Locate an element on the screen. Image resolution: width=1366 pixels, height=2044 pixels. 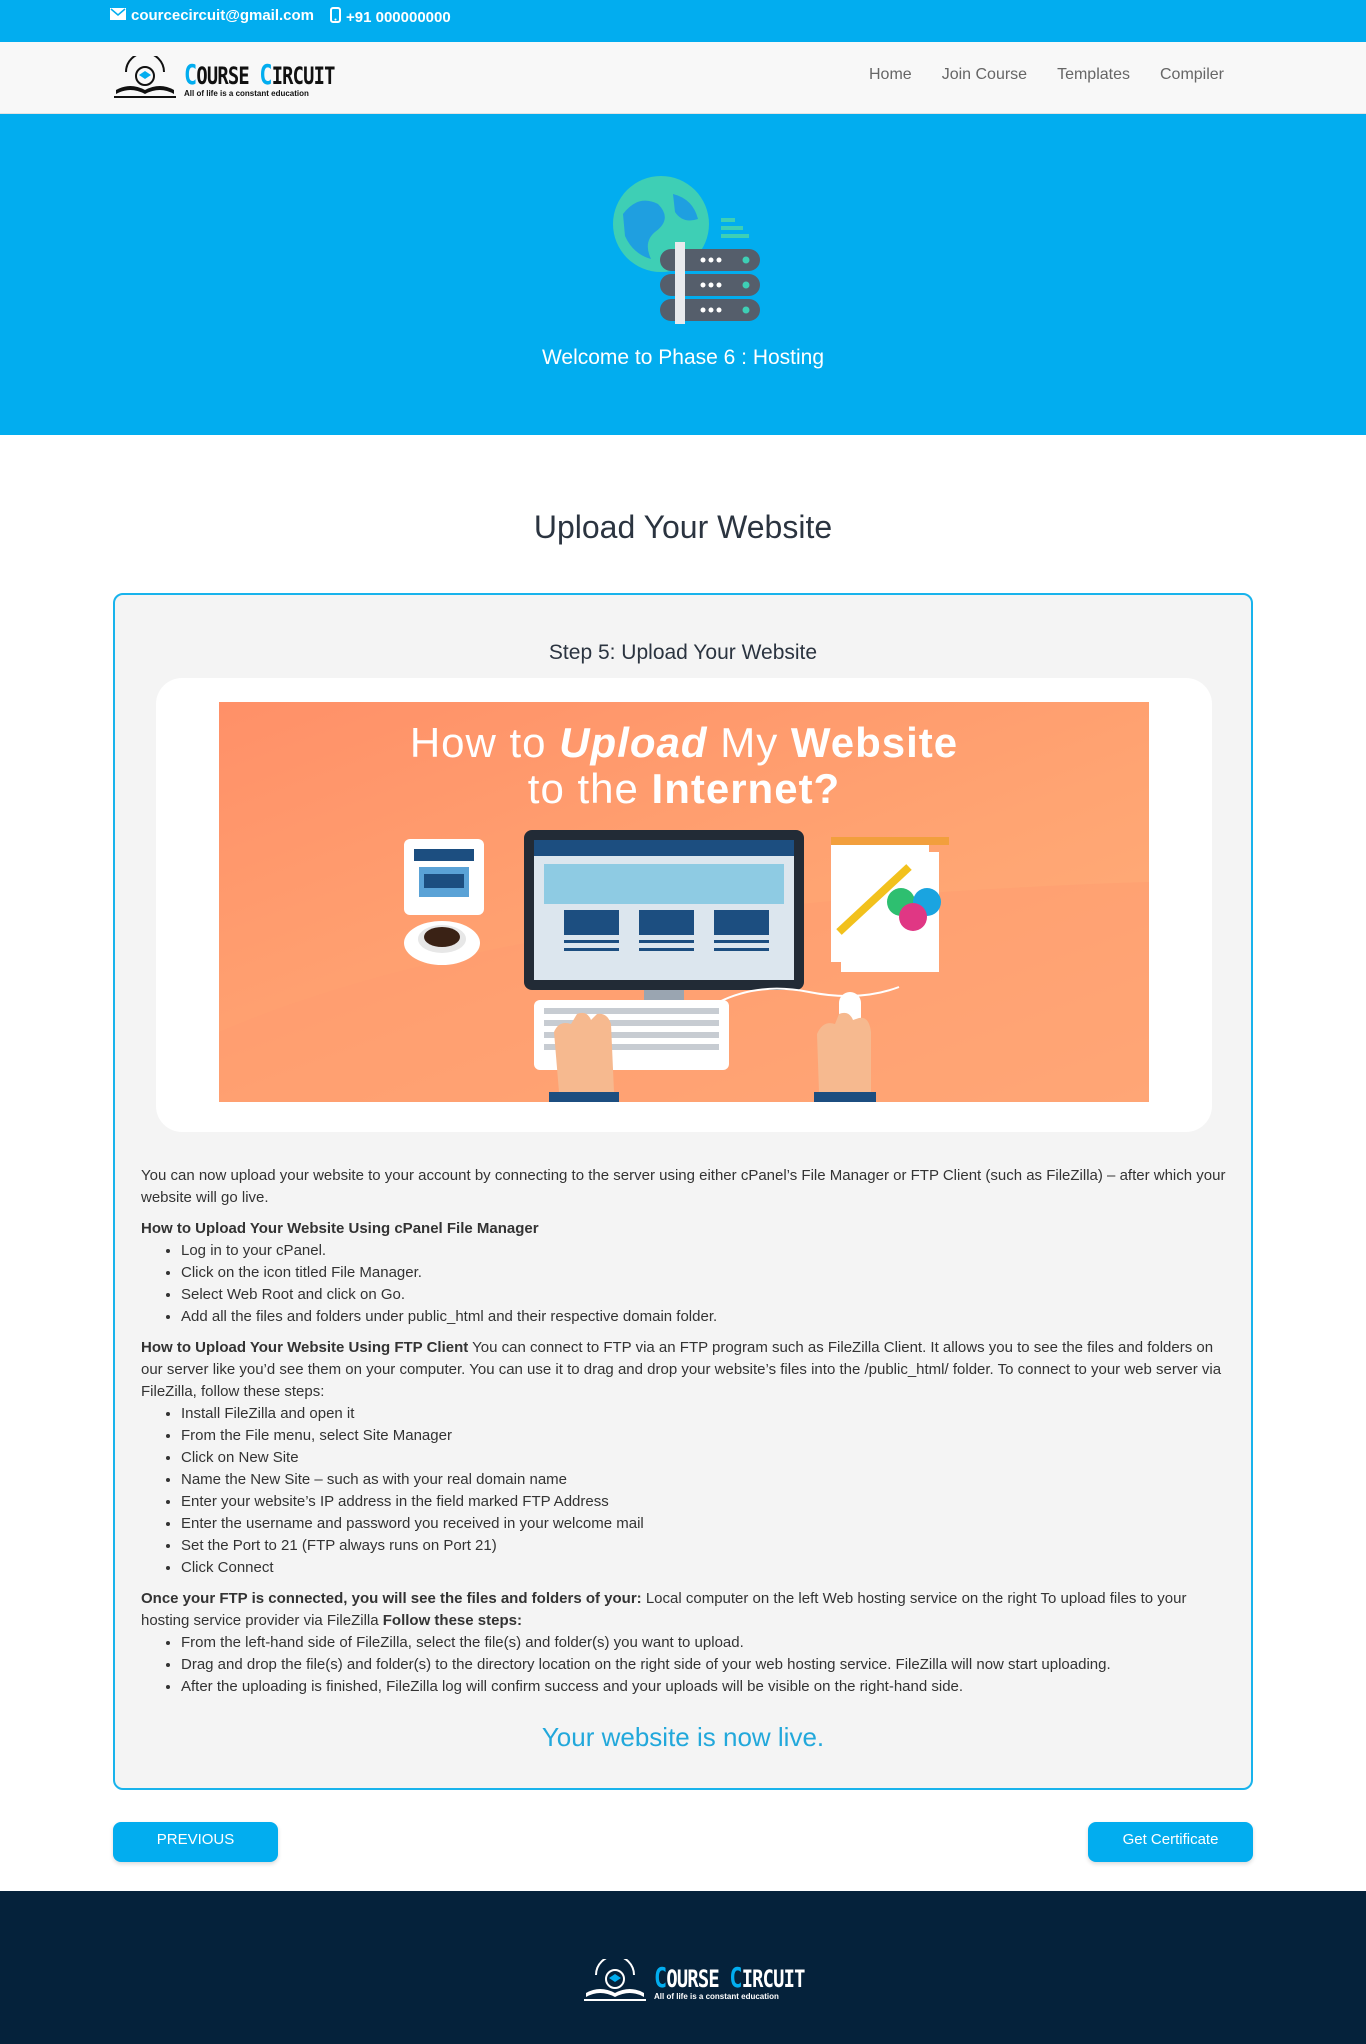
mobile-phone-icon is located at coordinates (335, 17).